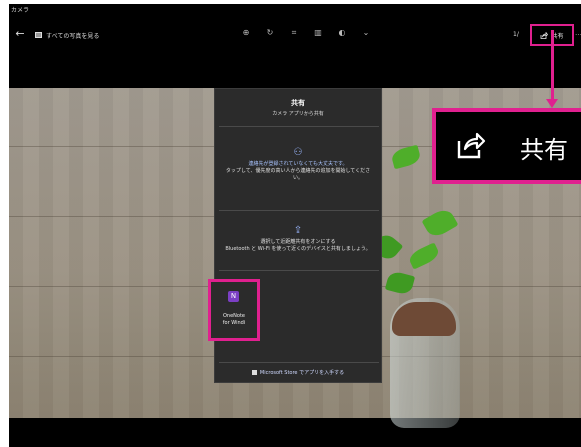 The height and width of the screenshot is (447, 581). Describe the element at coordinates (234, 323) in the screenshot. I see `app-name-line2: for Windi` at that location.